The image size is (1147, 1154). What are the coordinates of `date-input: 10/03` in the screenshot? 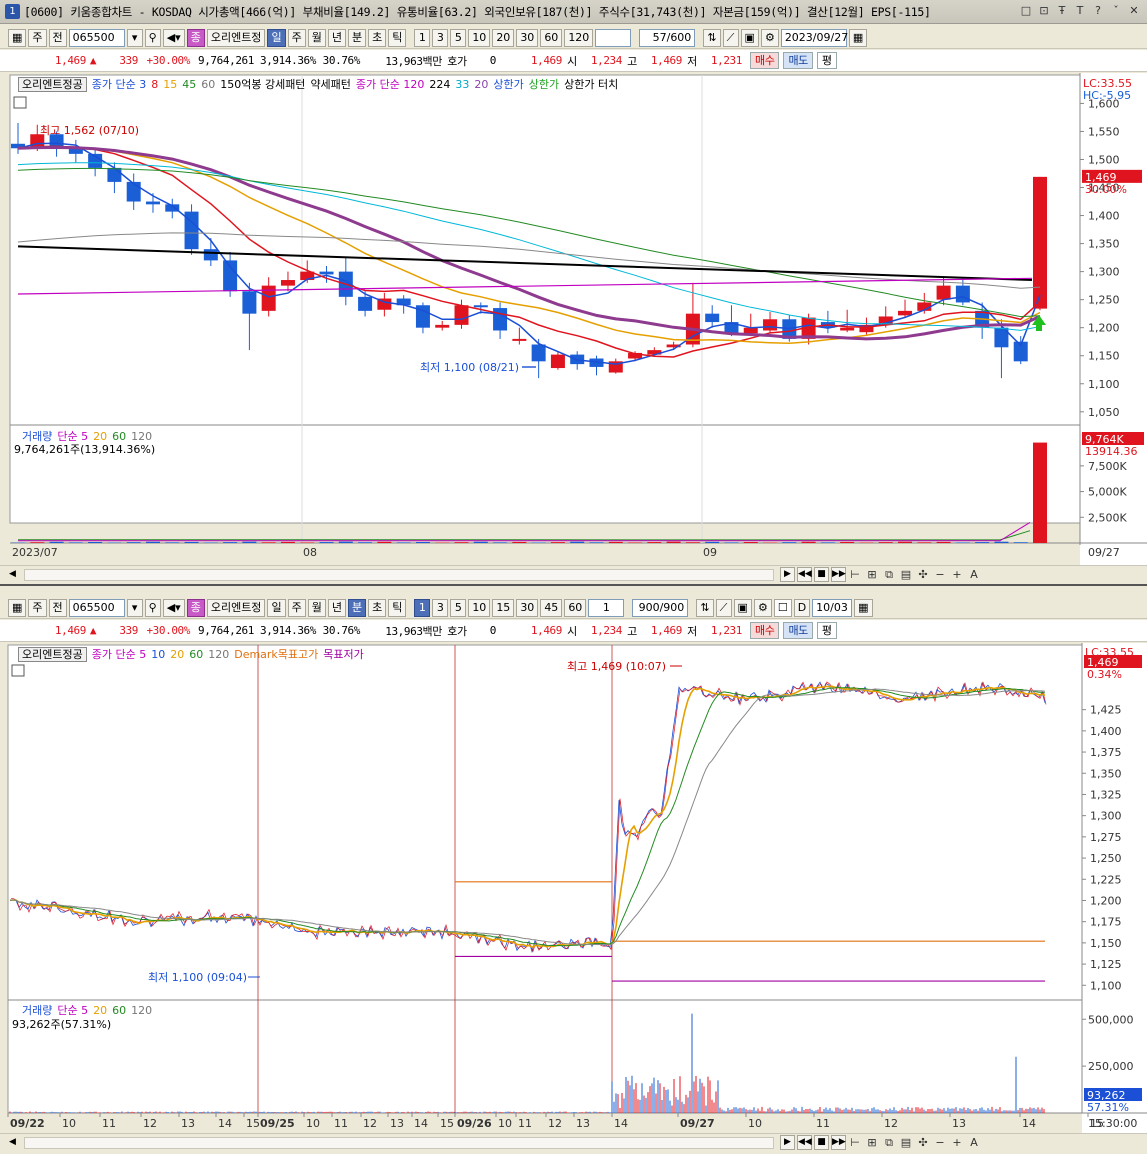 It's located at (832, 607).